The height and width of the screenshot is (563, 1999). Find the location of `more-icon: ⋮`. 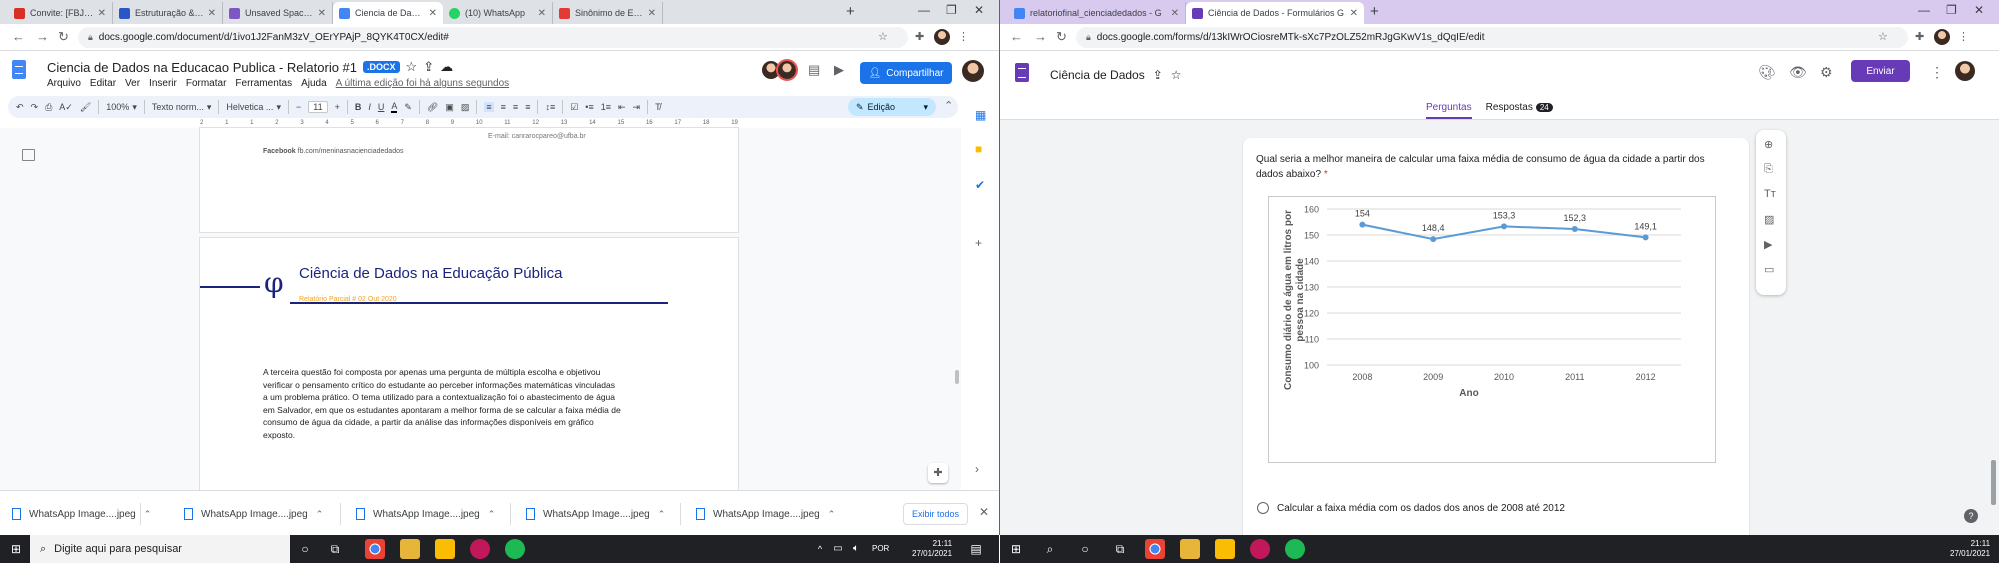

more-icon: ⋮ is located at coordinates (1937, 72).